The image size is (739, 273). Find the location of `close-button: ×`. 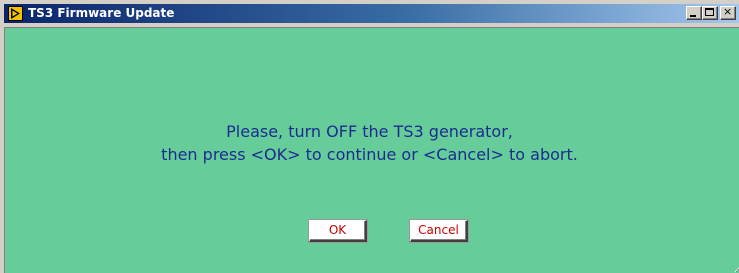

close-button: × is located at coordinates (728, 13).